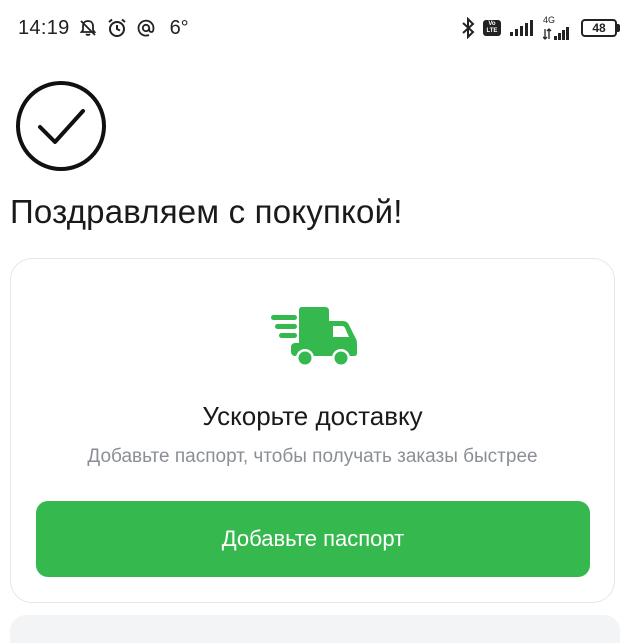 This screenshot has width=640, height=643. I want to click on battery-icon: 48, so click(600, 28).